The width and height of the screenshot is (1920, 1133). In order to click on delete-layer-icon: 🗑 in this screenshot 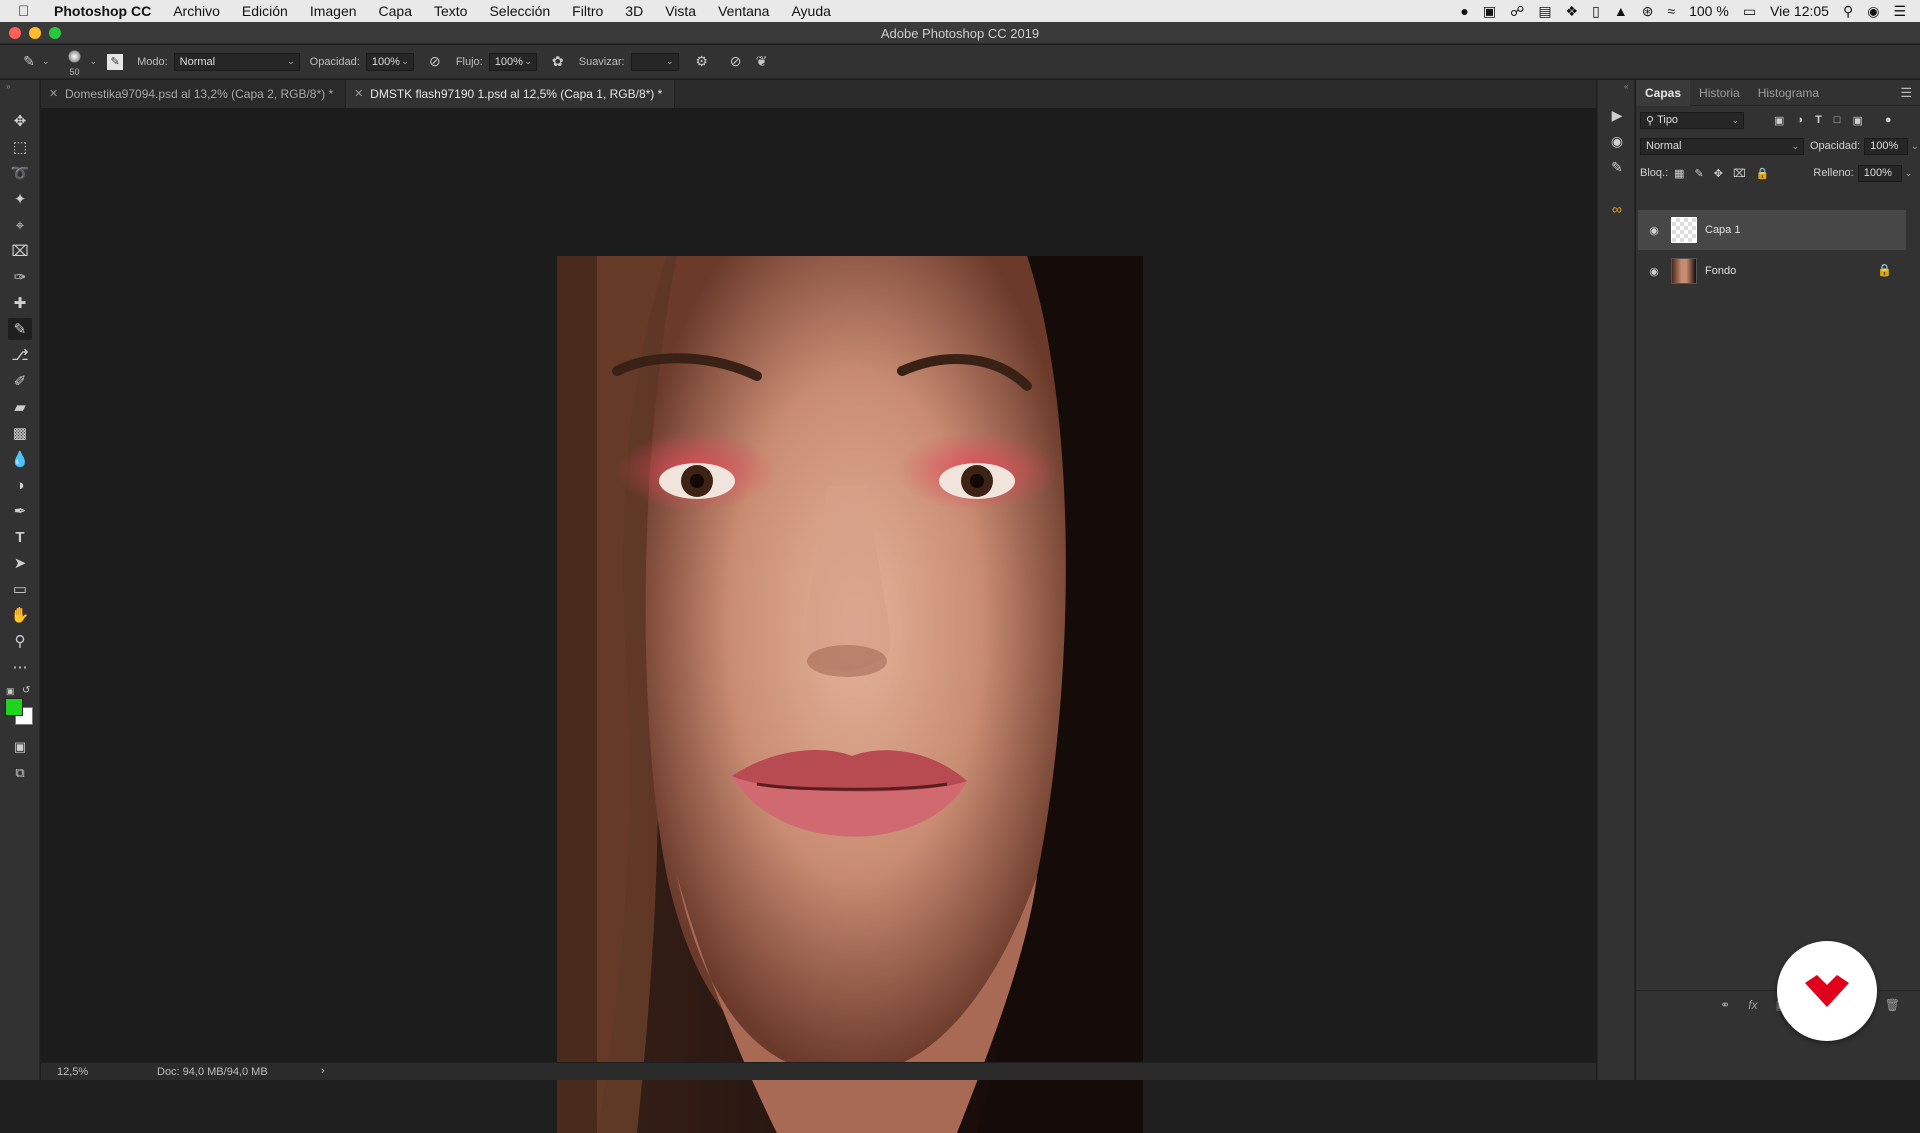, I will do `click(1892, 1005)`.